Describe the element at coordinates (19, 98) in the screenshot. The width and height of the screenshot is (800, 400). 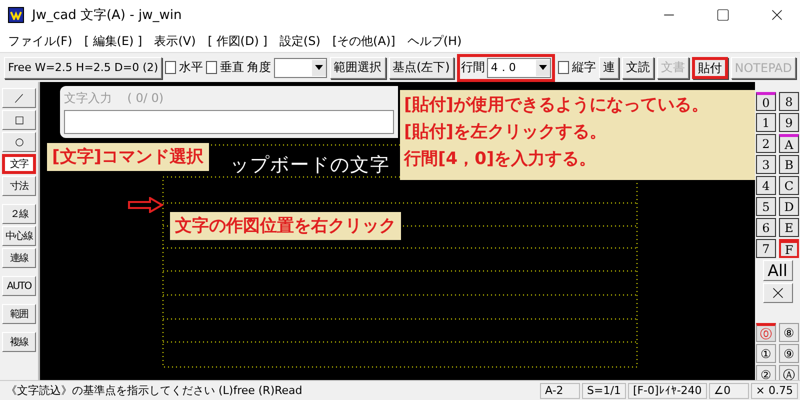
I see `tool-button: ／` at that location.